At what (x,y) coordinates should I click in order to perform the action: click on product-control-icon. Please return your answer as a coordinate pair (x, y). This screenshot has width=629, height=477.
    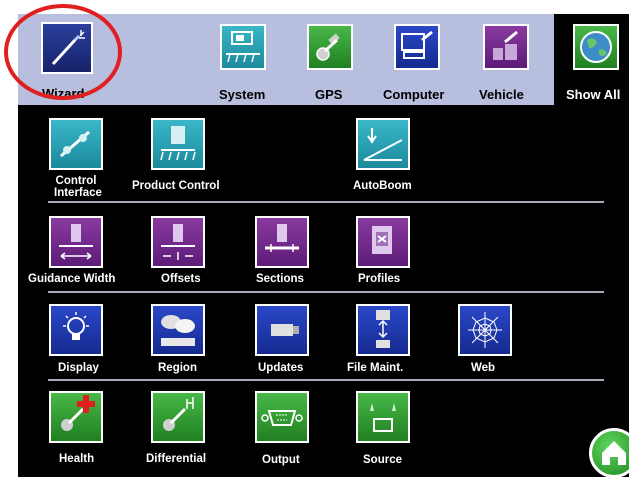
    Looking at the image, I should click on (178, 143).